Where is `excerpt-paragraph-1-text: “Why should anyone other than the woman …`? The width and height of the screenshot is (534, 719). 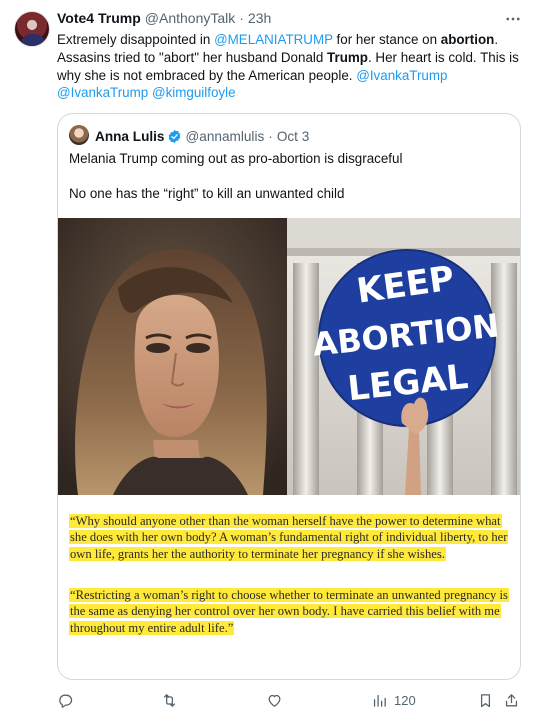 excerpt-paragraph-1-text: “Why should anyone other than the woman … is located at coordinates (289, 537).